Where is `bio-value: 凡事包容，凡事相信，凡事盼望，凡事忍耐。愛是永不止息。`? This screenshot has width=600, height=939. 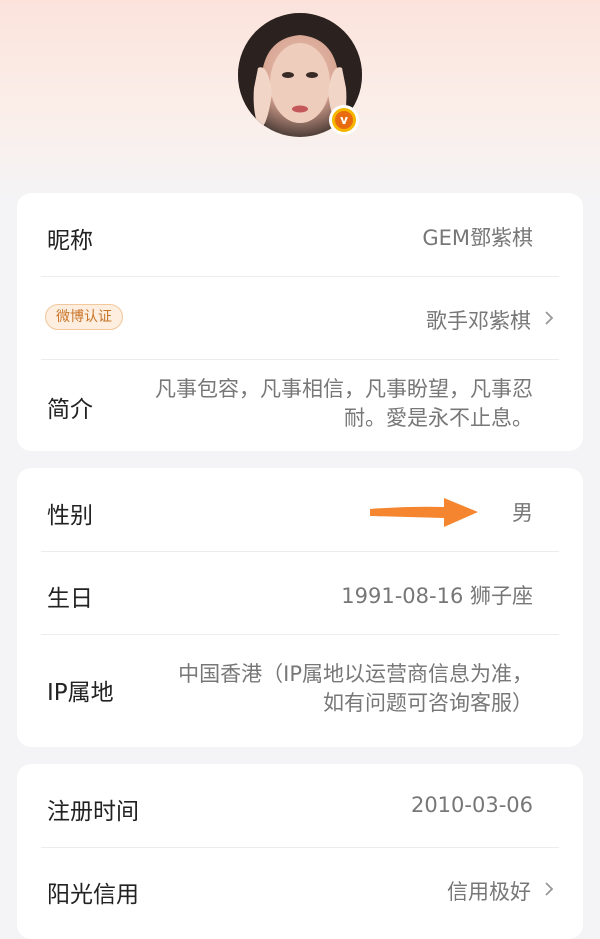
bio-value: 凡事包容，凡事相信，凡事盼望，凡事忍耐。愛是永不止息。 is located at coordinates (344, 403).